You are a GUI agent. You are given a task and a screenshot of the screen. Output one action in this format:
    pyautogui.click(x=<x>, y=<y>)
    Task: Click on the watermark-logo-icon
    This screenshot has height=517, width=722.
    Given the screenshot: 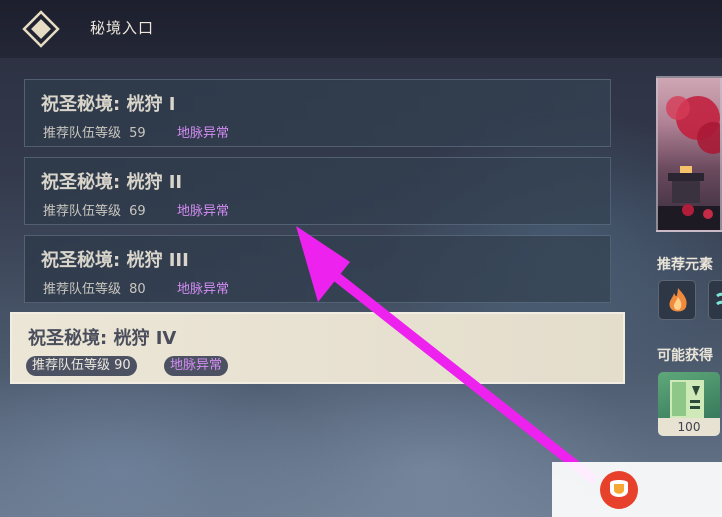 What is the action you would take?
    pyautogui.click(x=619, y=490)
    